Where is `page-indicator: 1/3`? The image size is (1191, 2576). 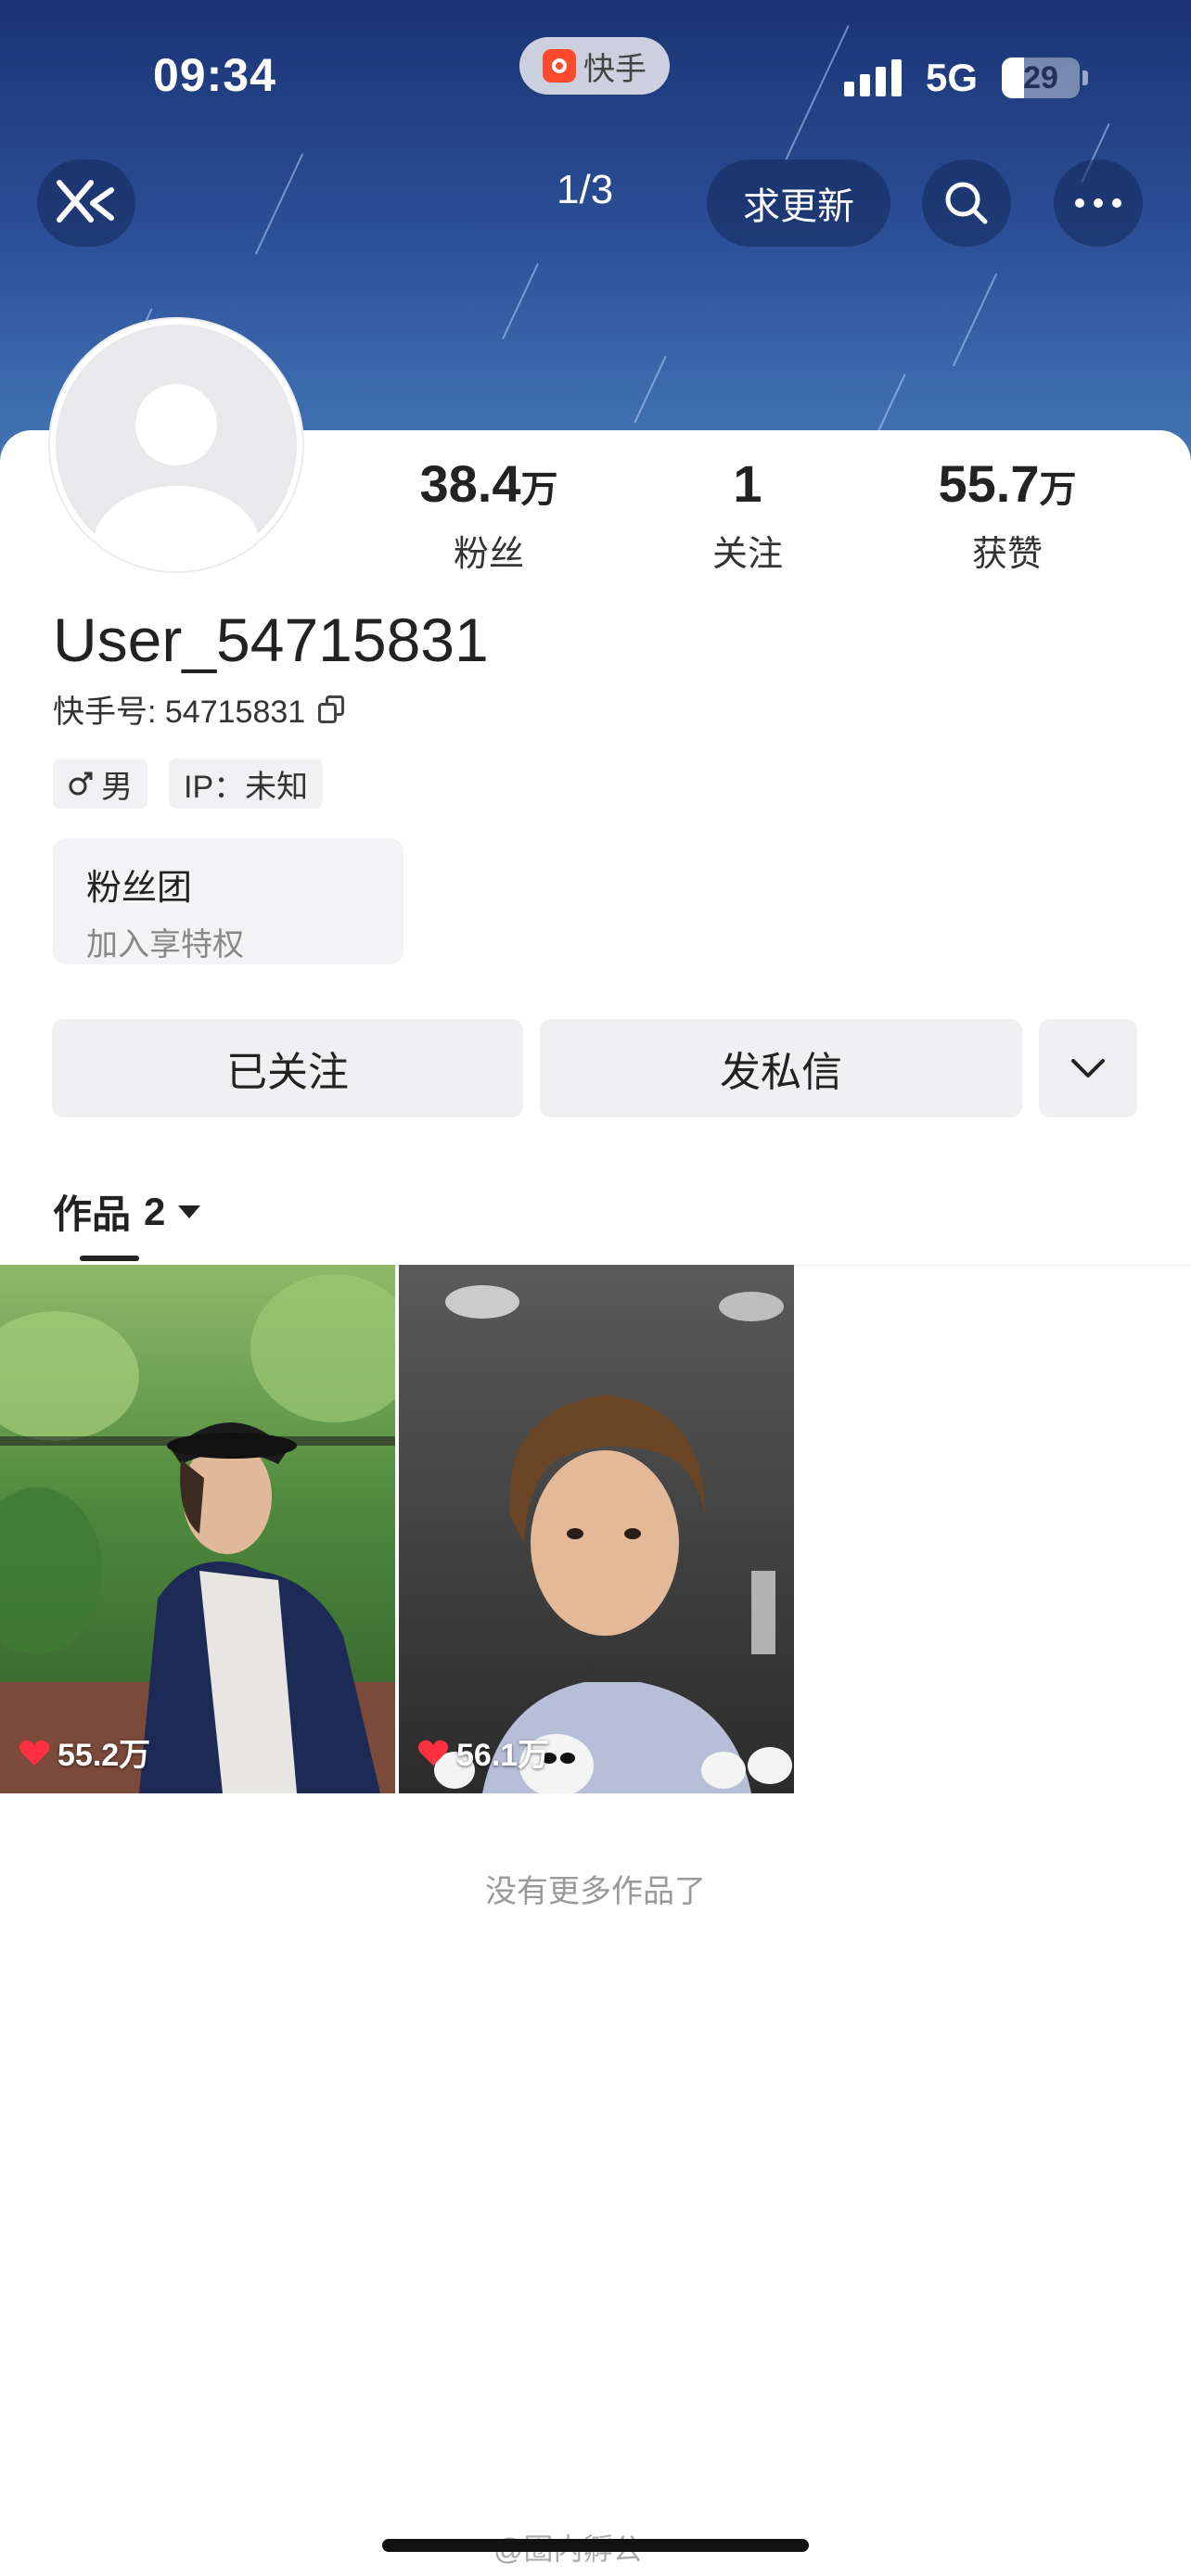
page-indicator: 1/3 is located at coordinates (585, 190).